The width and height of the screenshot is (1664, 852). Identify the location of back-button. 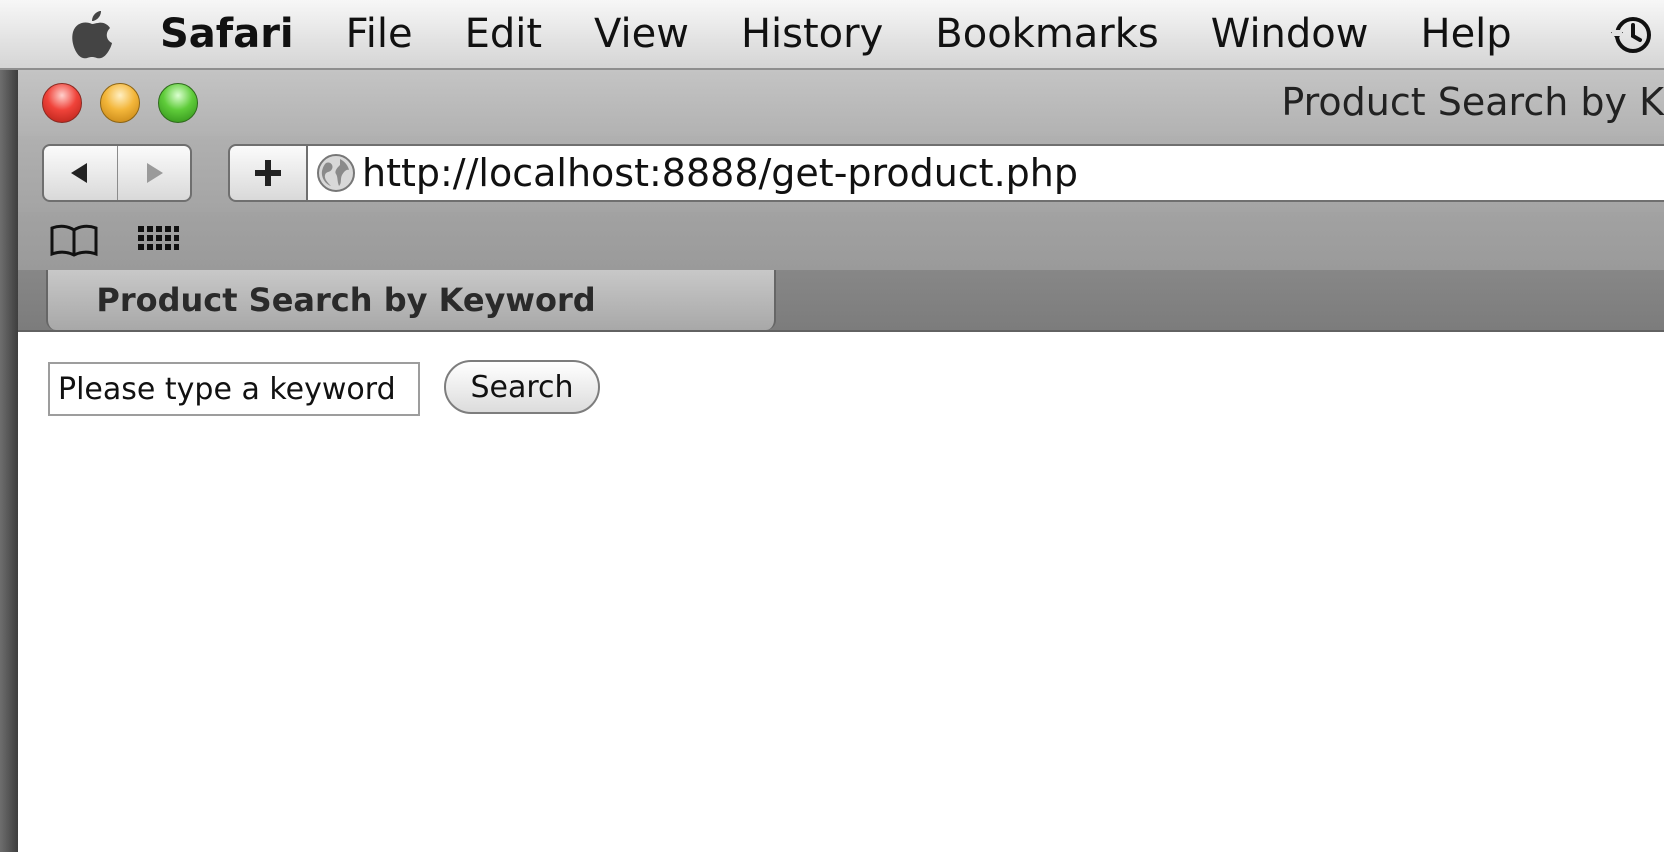
(80, 173).